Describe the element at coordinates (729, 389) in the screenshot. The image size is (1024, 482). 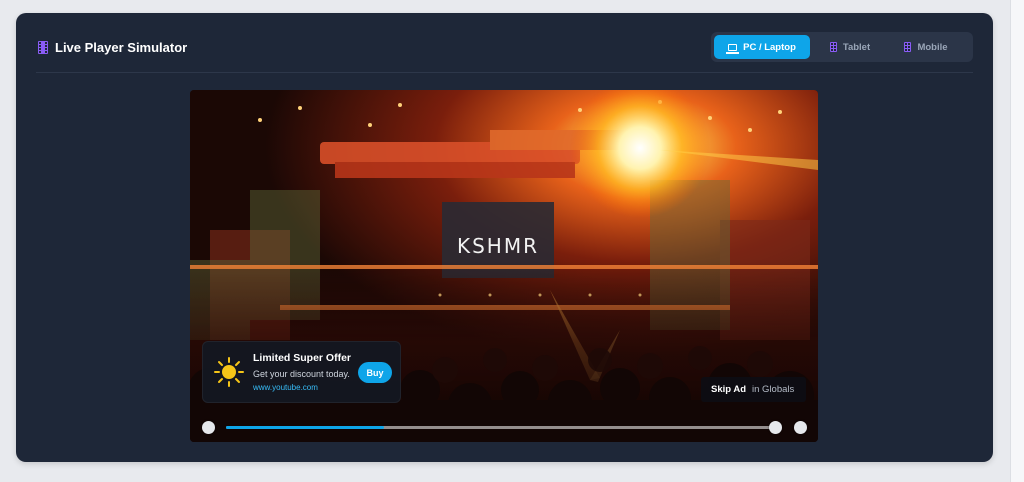
I see `skip-ad-label: Skip Ad` at that location.